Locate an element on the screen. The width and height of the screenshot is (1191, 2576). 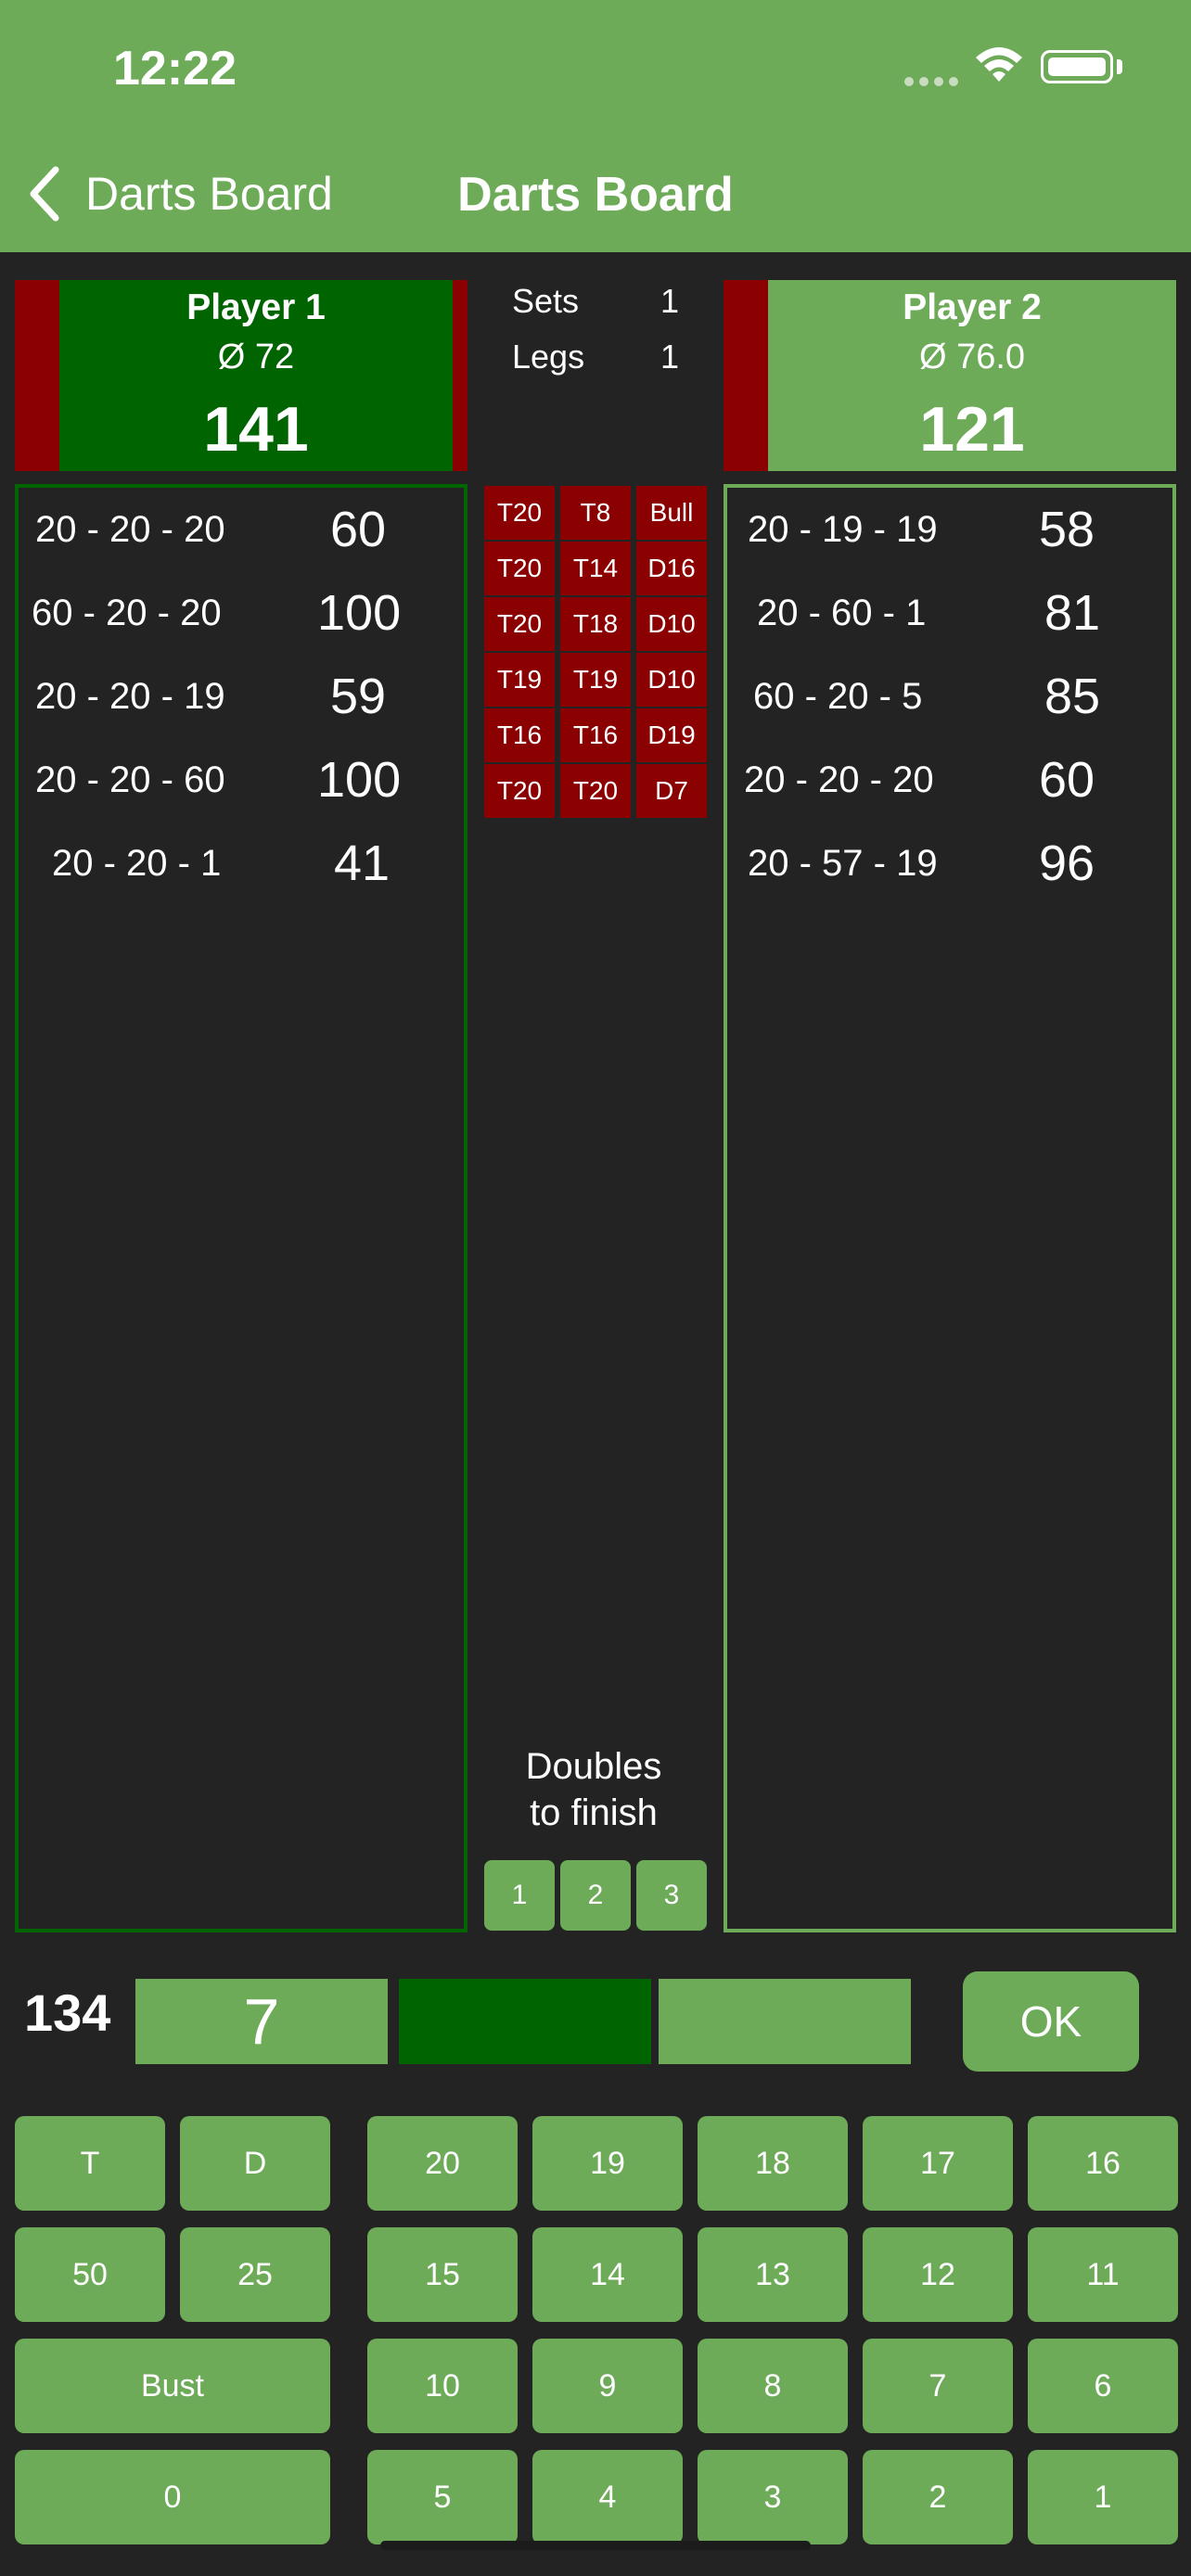
number-key: 4 is located at coordinates (607, 2497).